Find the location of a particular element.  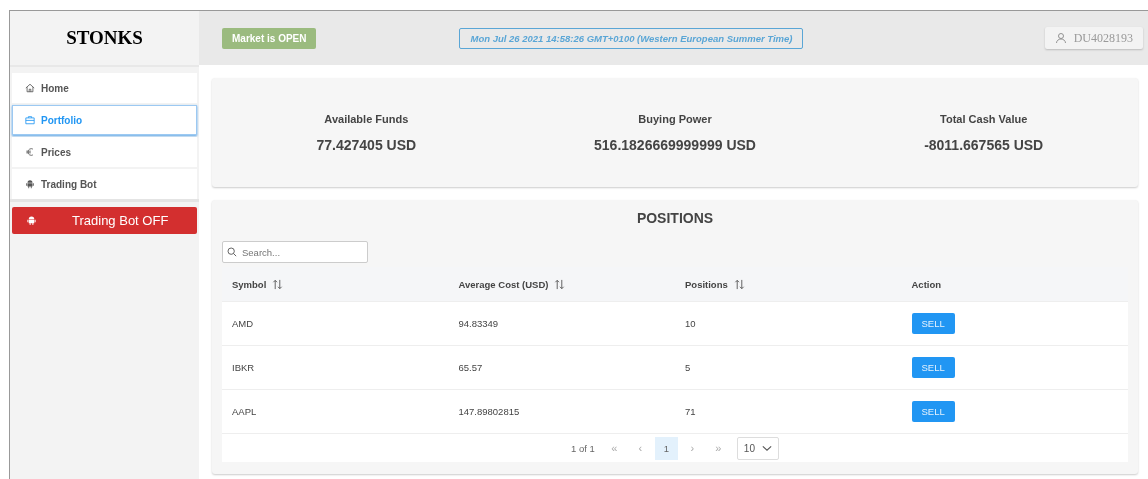

market-status-badge: Market is OPEN is located at coordinates (269, 38).